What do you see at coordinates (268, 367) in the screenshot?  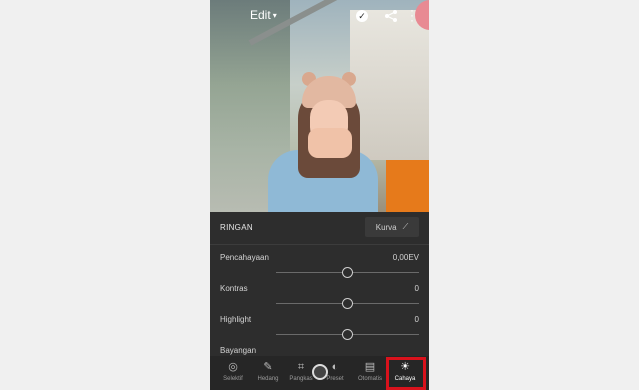 I see `healing-icon: ✎` at bounding box center [268, 367].